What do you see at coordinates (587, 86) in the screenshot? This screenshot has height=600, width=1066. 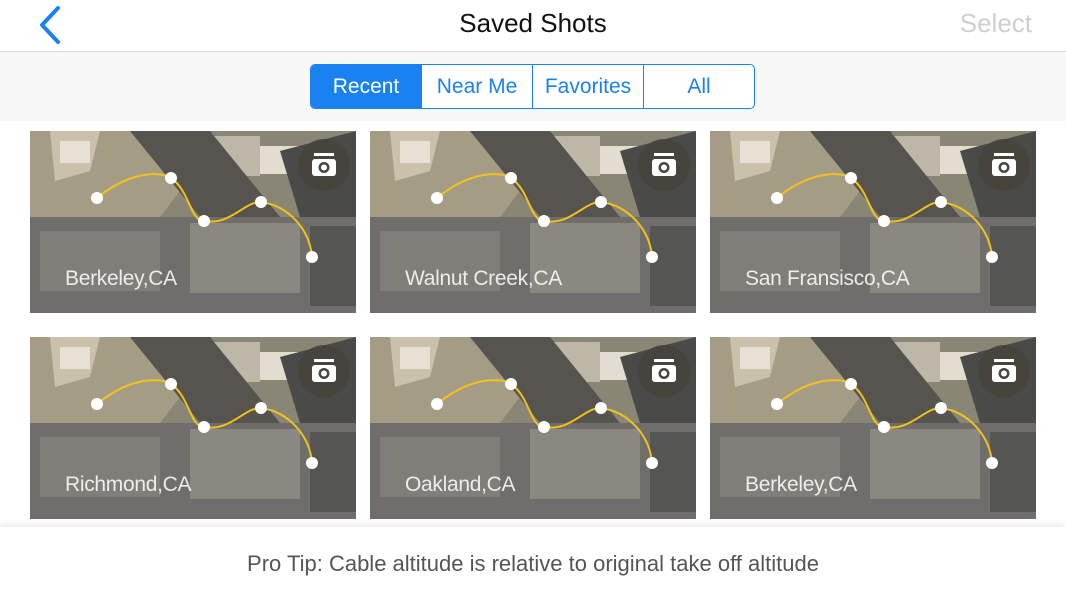 I see `segment-favorites: Favorites` at bounding box center [587, 86].